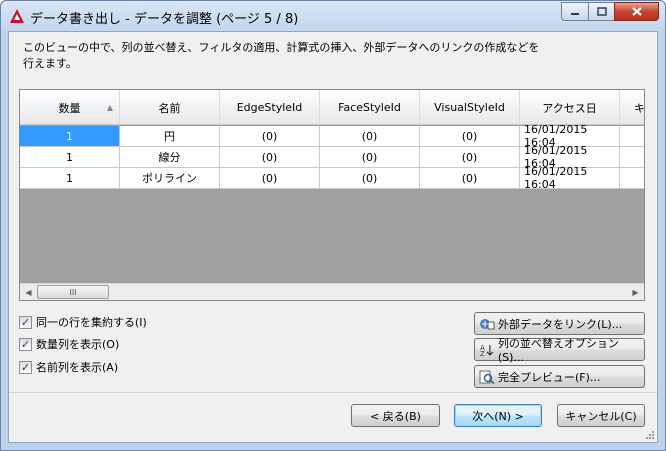 This screenshot has width=666, height=451. I want to click on minimize-icon, so click(575, 13).